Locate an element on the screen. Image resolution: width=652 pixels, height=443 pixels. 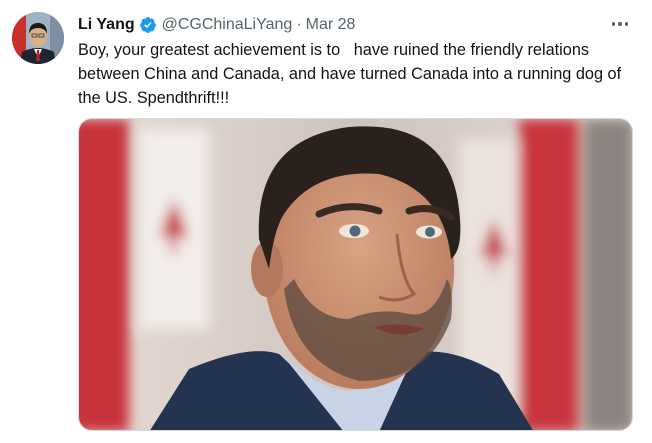
more-options-icon is located at coordinates (620, 24).